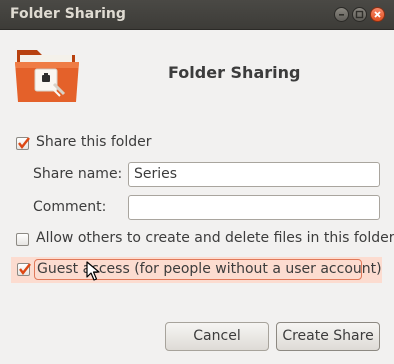  I want to click on create-share-button: Create Share, so click(328, 336).